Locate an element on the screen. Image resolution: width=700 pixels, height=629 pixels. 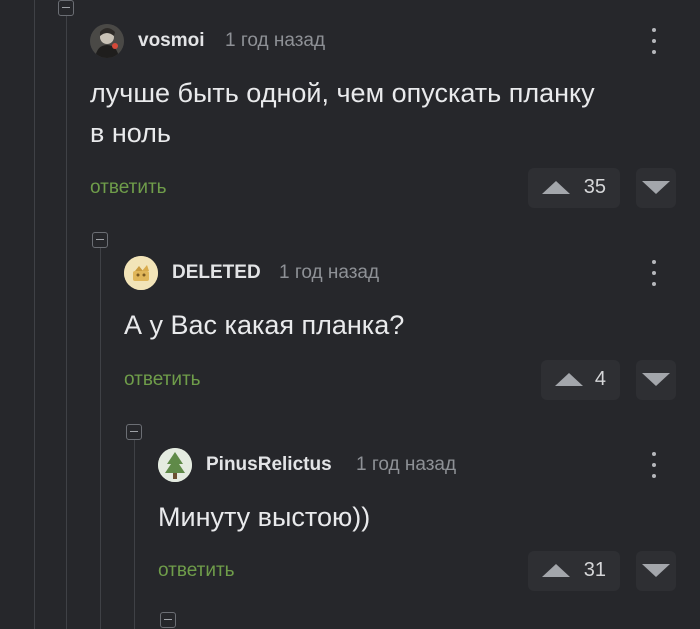
deleted-user-icon is located at coordinates (141, 273).